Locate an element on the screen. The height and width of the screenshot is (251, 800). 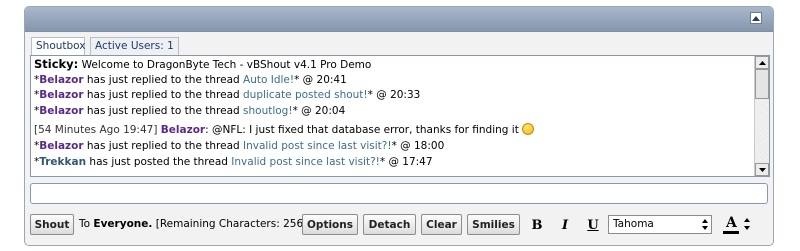
select-arrows-icon is located at coordinates (705, 224).